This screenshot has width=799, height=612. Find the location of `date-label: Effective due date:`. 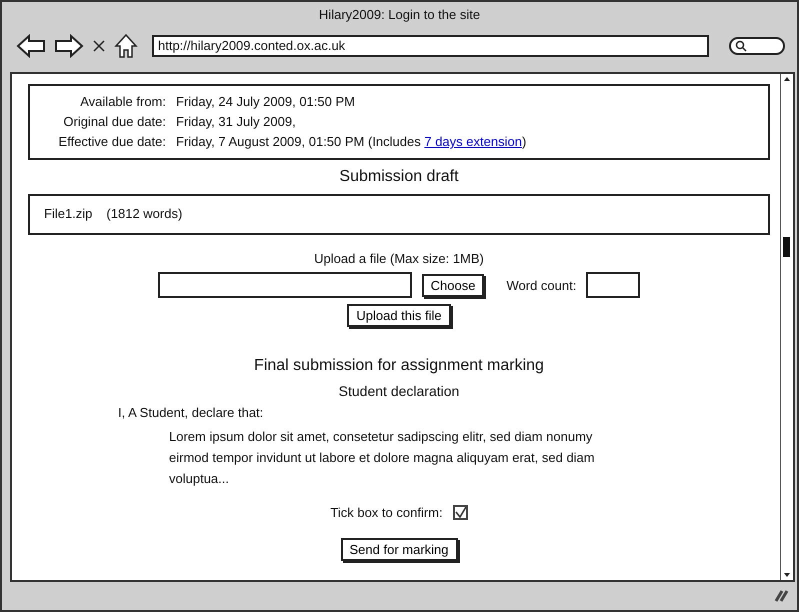

date-label: Effective due date: is located at coordinates (112, 142).